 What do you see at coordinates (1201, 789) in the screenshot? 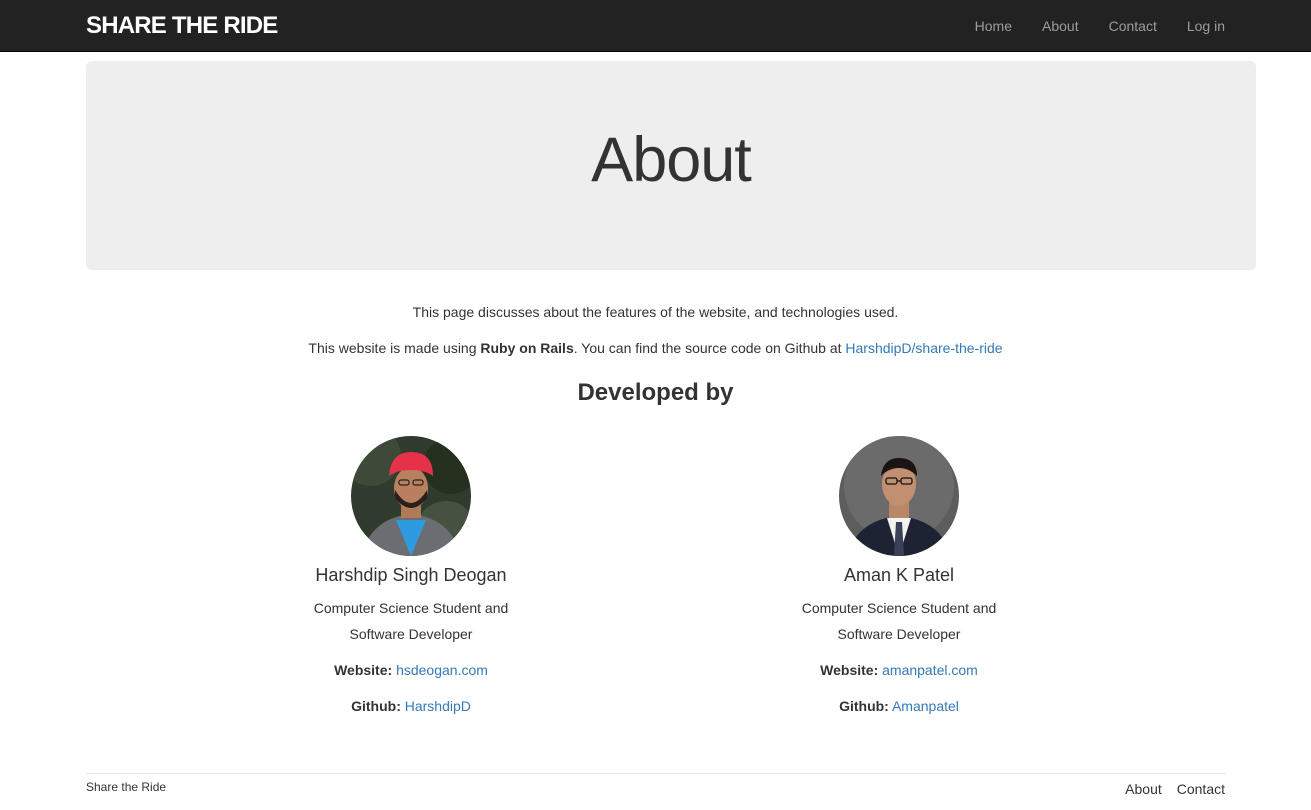
I see `footer-link-contact: Contact` at bounding box center [1201, 789].